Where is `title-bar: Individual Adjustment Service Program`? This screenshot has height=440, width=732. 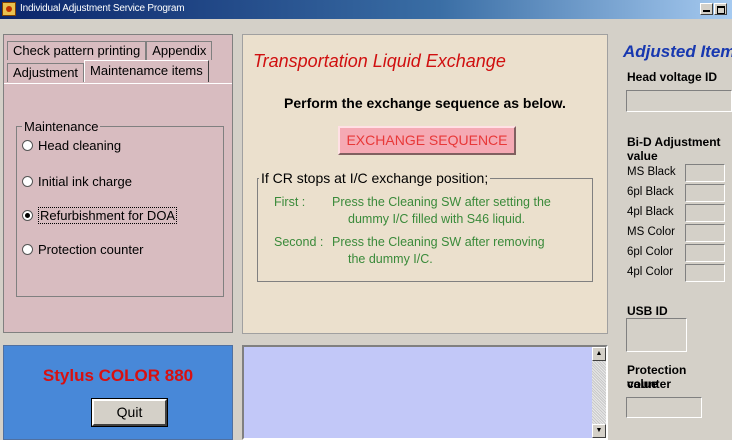
title-bar: Individual Adjustment Service Program is located at coordinates (366, 9).